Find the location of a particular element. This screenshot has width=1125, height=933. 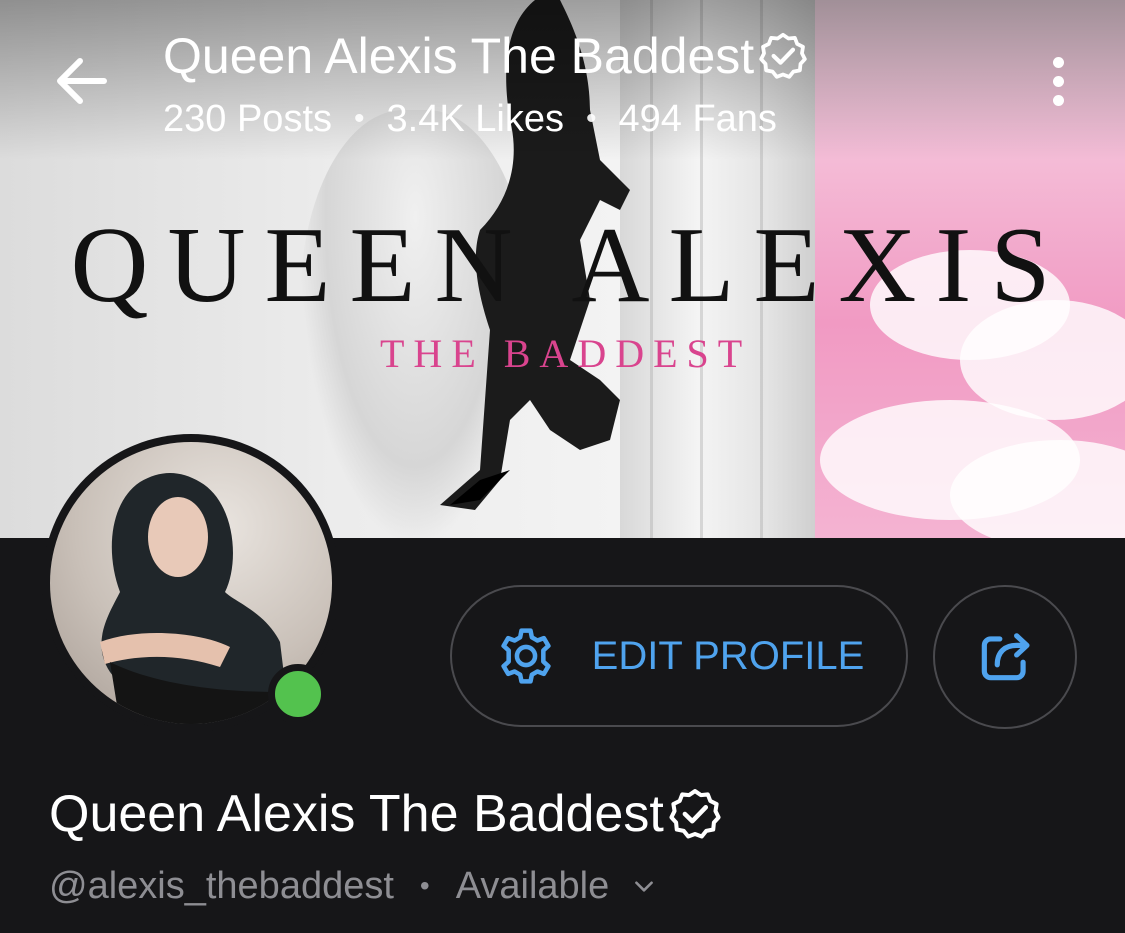

availability-dropdown: Available is located at coordinates (557, 886).